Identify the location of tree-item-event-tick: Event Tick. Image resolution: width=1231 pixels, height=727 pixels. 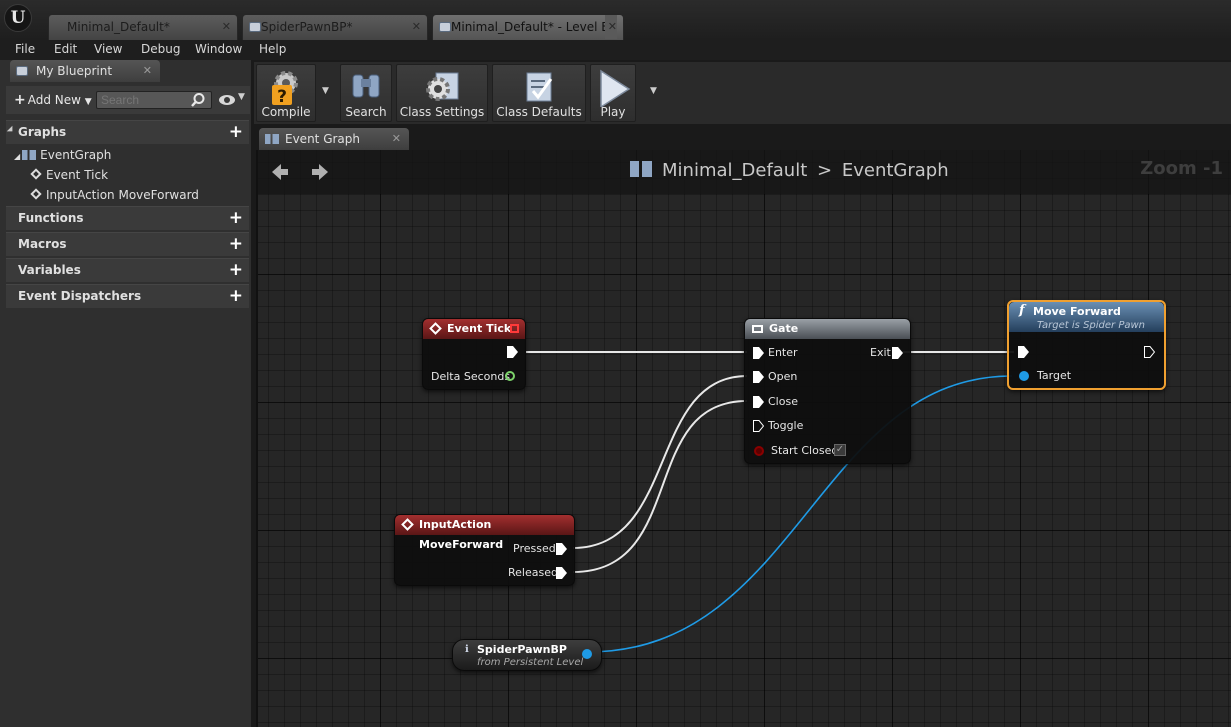
(69, 175).